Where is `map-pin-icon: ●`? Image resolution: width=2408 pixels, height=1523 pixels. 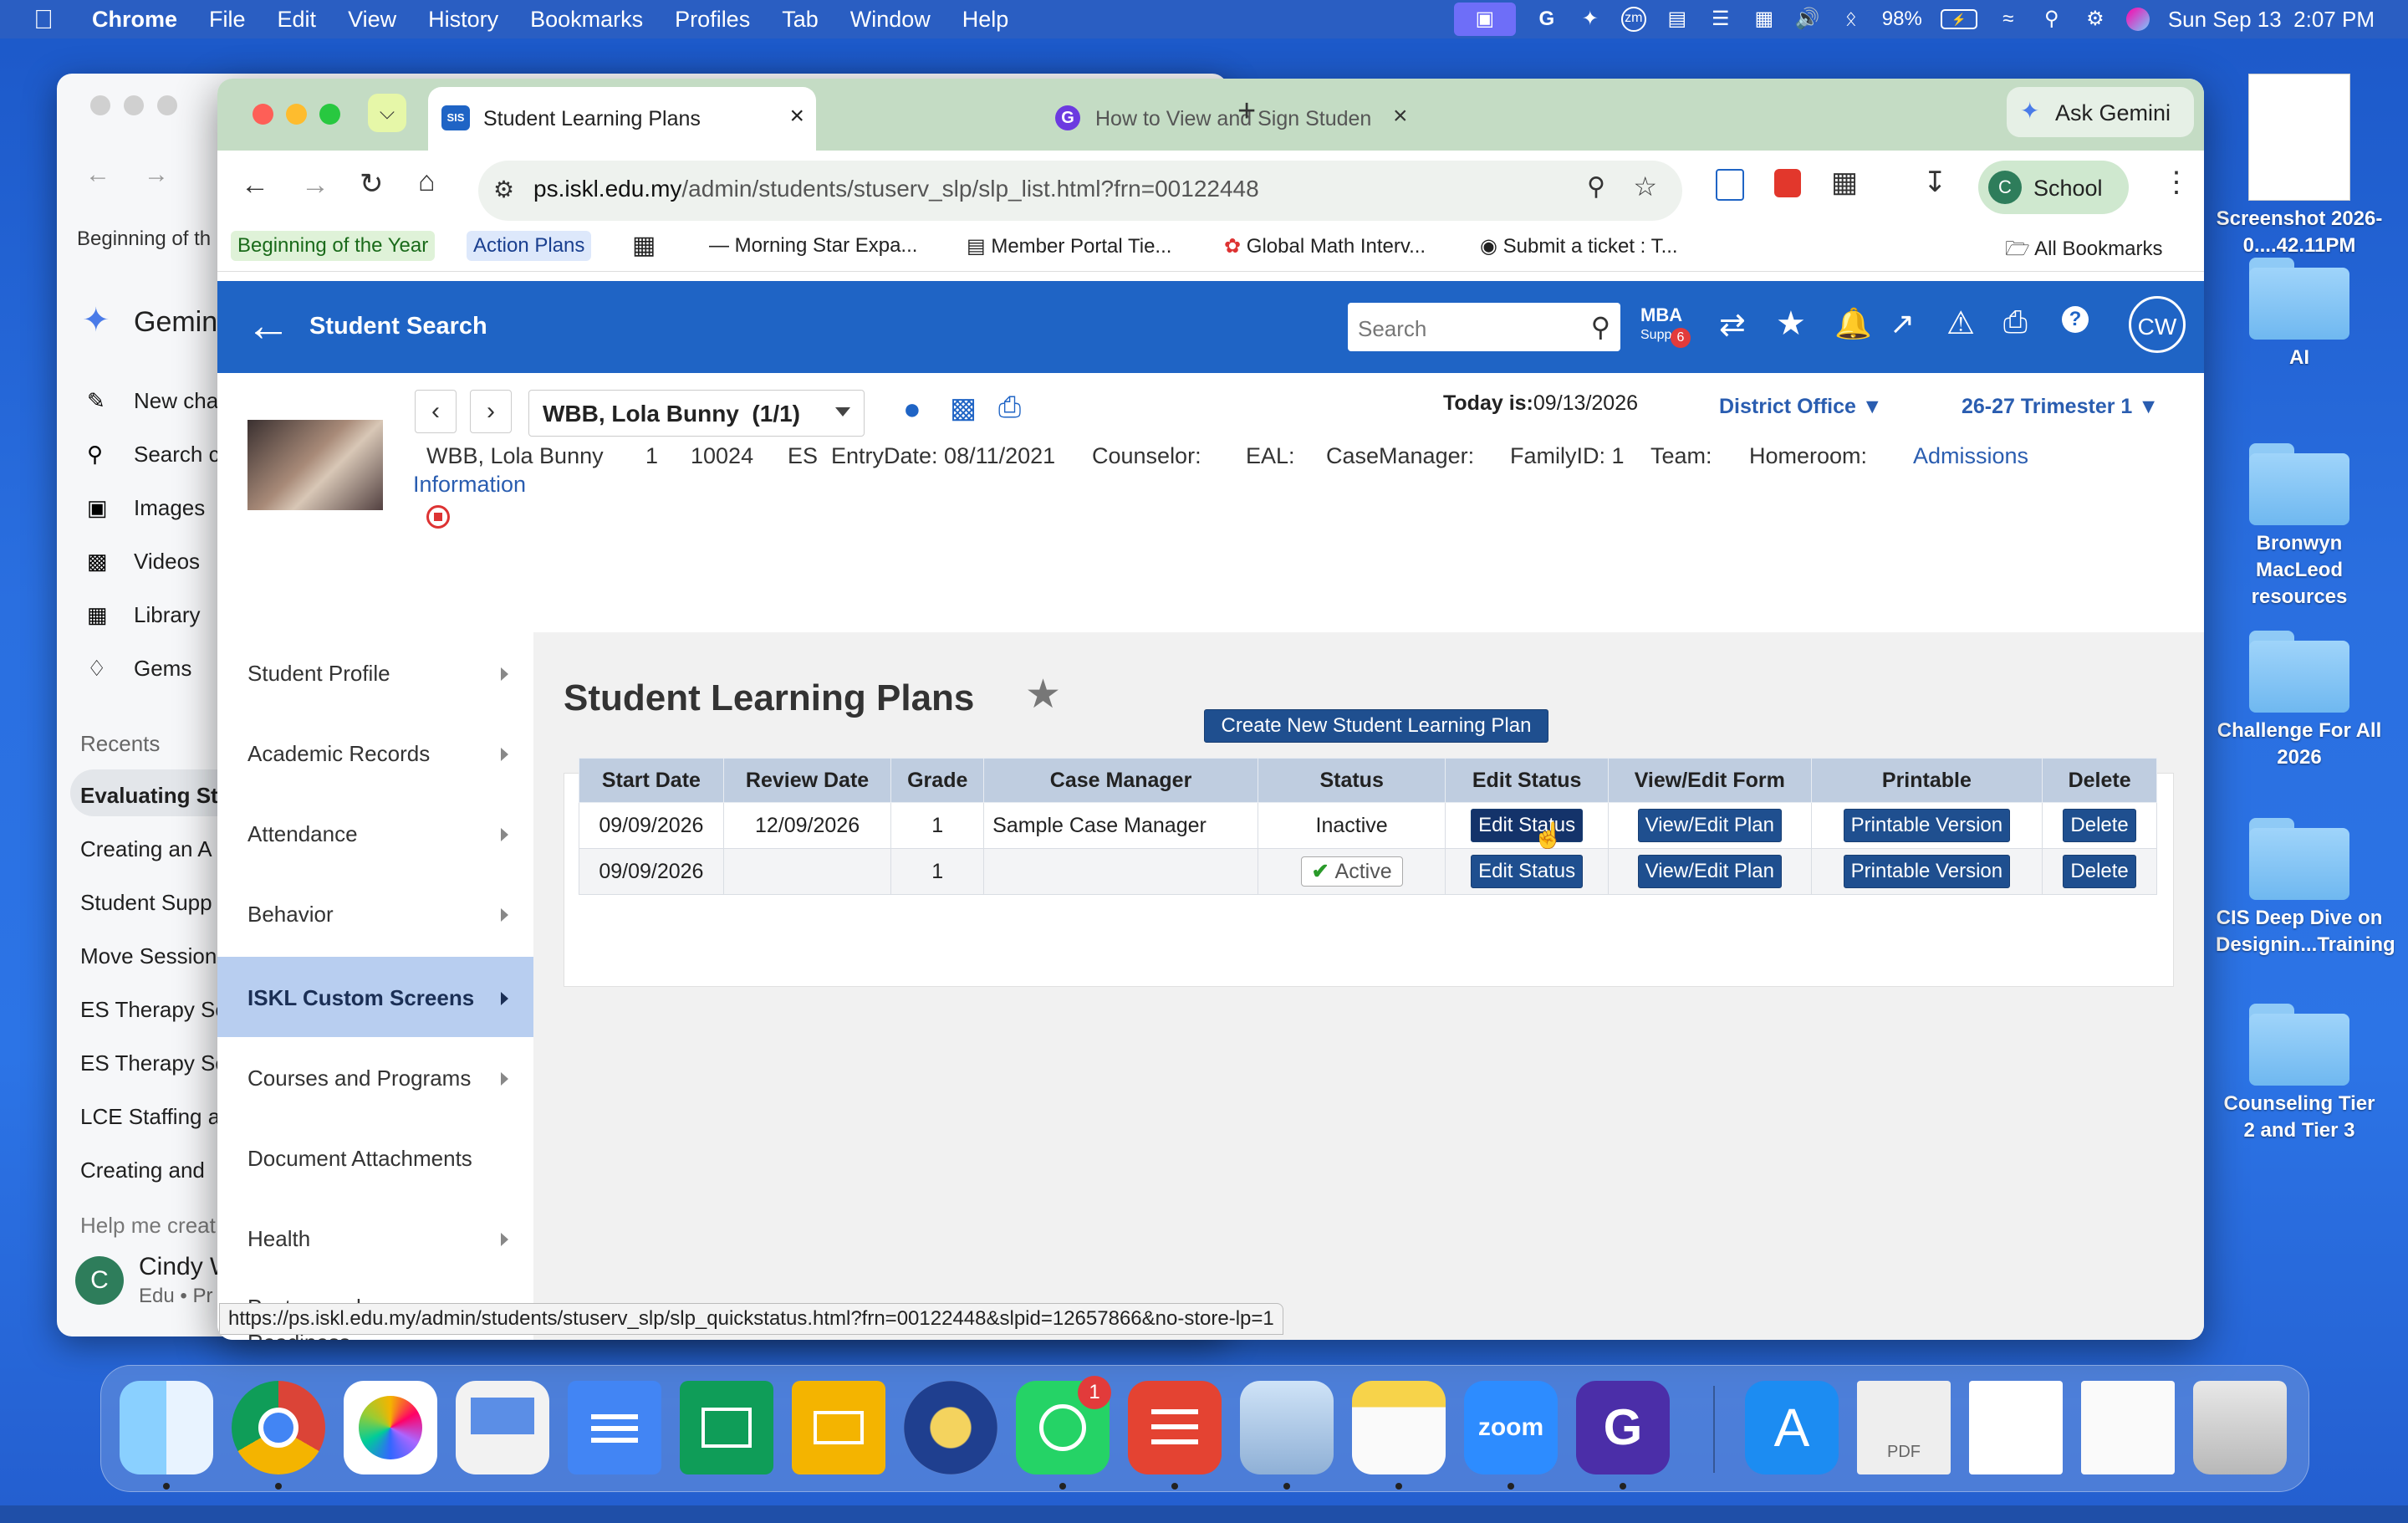 map-pin-icon: ● is located at coordinates (912, 409).